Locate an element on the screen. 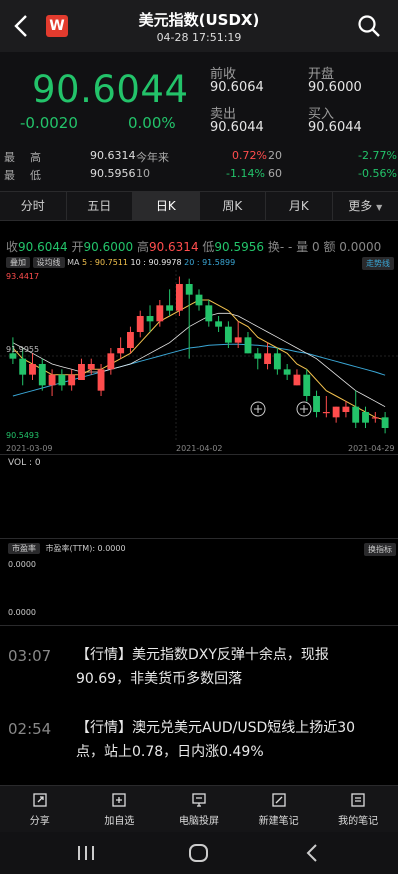 Image resolution: width=398 pixels, height=874 pixels. ohlc-volume: 量 0 is located at coordinates (308, 247).